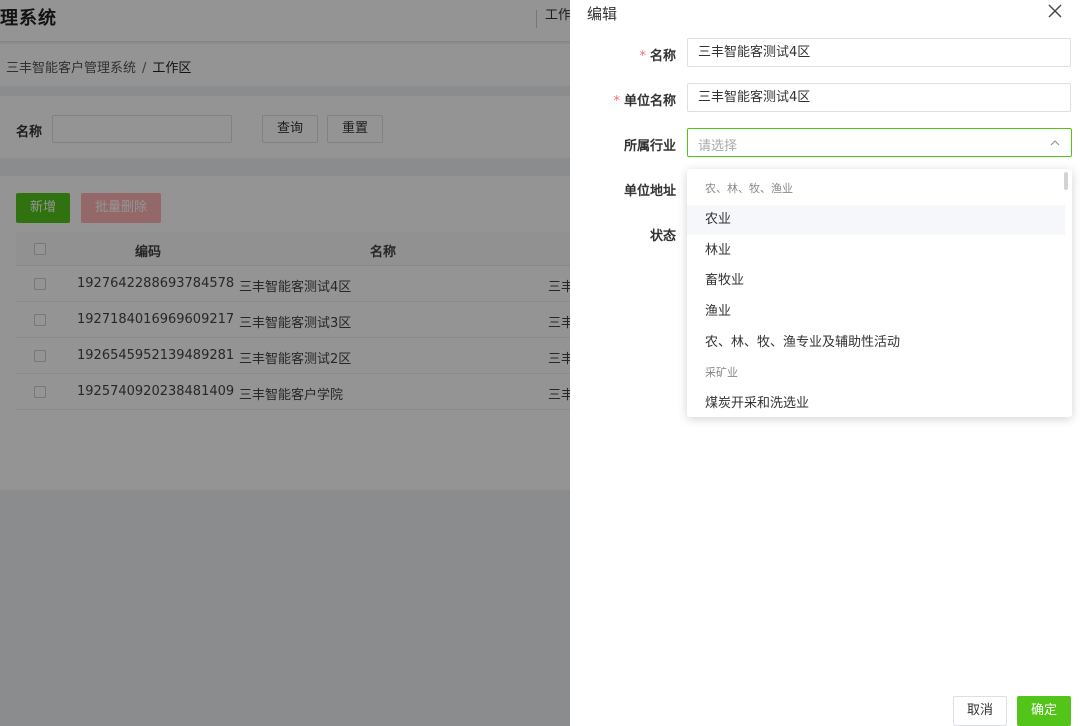  I want to click on status-label: 状态, so click(662, 236).